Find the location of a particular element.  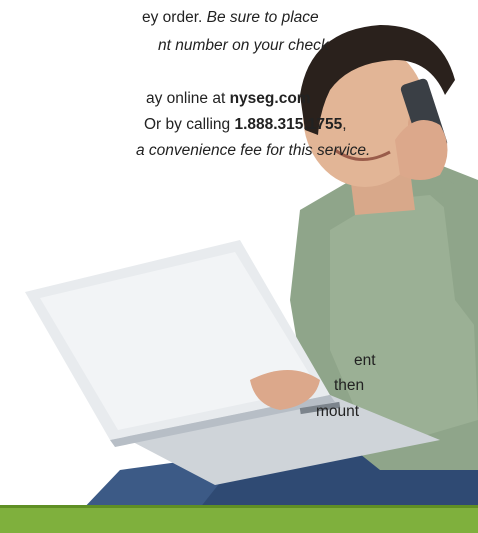

text-line-3: ay online at nyseg.com is located at coordinates (228, 99).